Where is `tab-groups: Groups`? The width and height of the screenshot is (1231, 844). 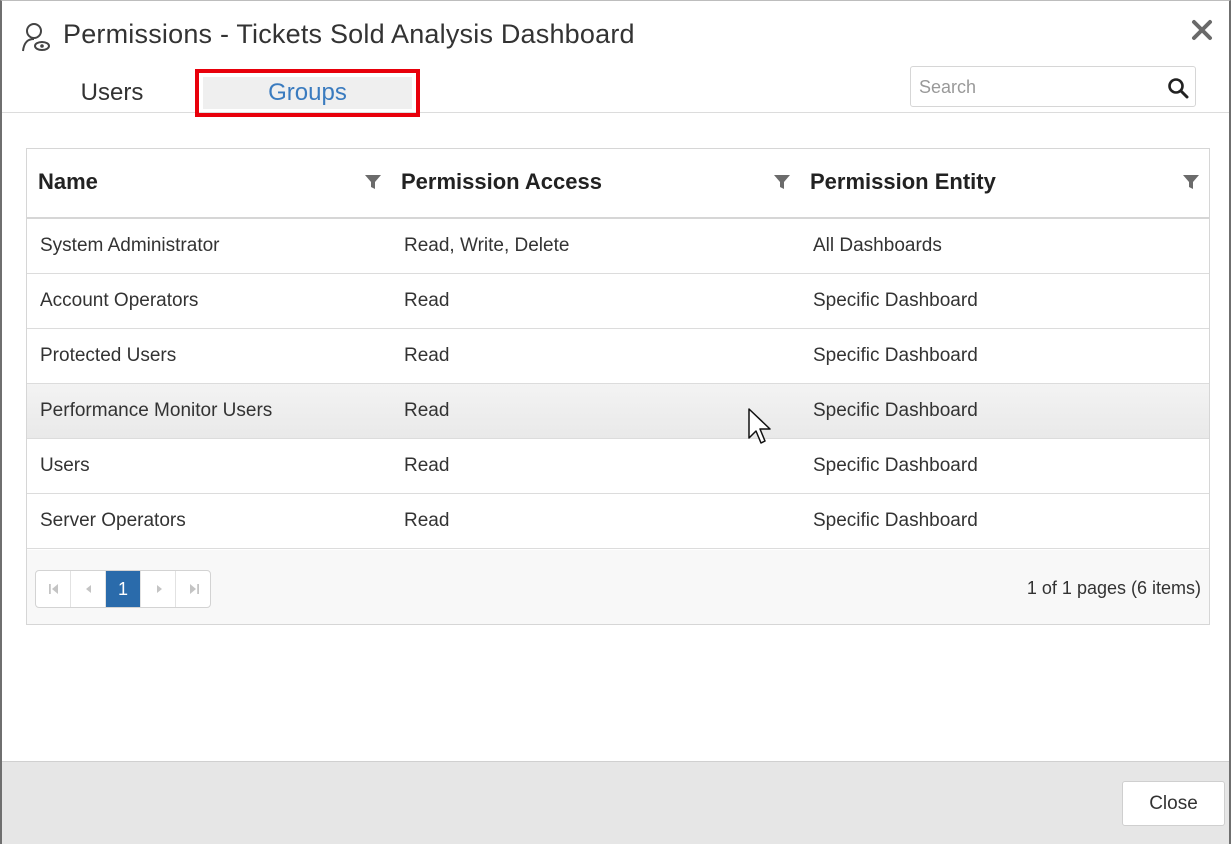 tab-groups: Groups is located at coordinates (307, 93).